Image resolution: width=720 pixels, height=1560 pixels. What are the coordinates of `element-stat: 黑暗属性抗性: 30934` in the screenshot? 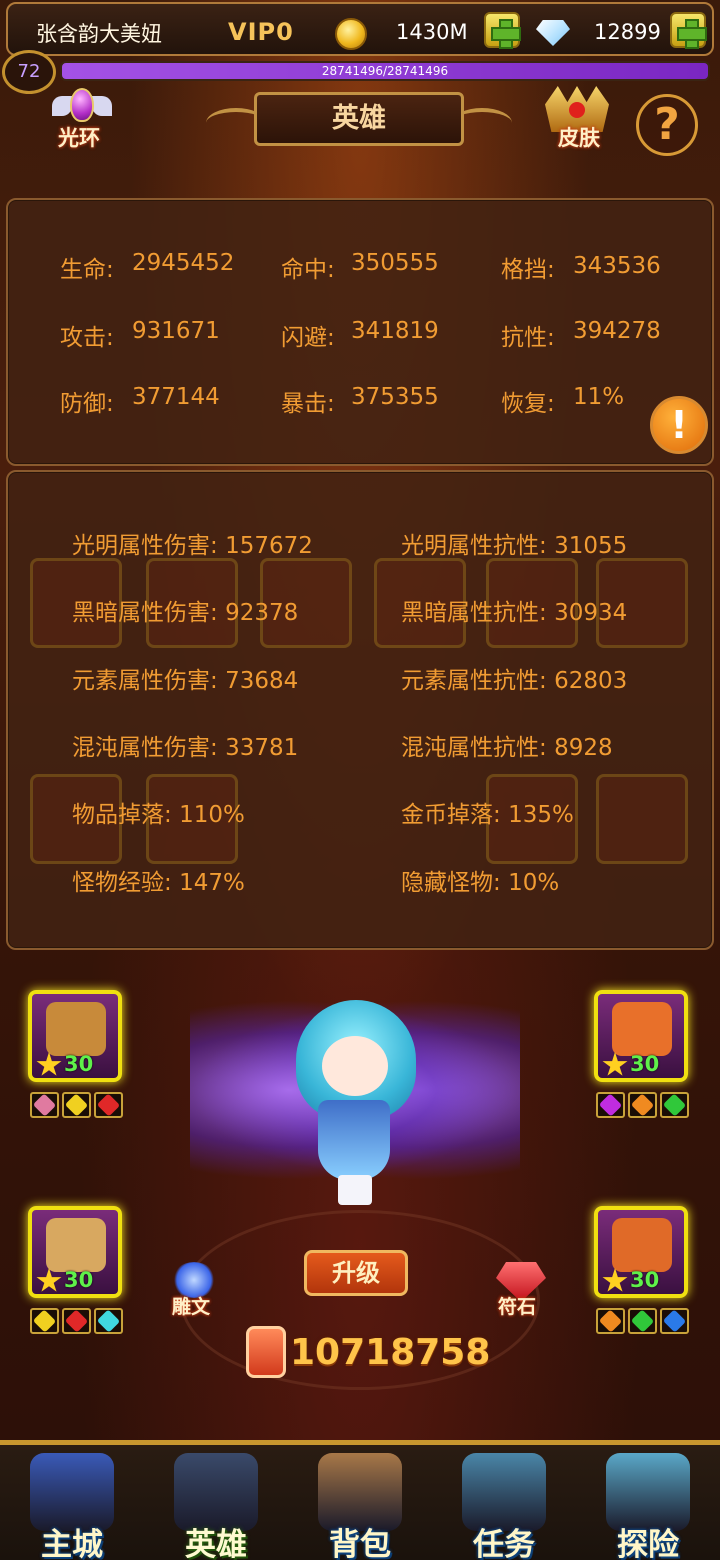 It's located at (514, 610).